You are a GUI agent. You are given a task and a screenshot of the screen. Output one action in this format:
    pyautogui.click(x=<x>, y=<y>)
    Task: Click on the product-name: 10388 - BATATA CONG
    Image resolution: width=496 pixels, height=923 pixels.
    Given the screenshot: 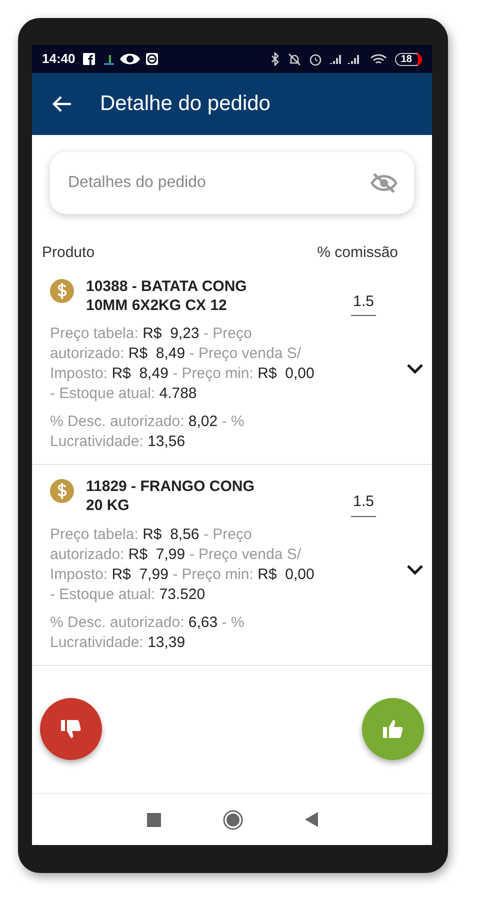 What is the action you would take?
    pyautogui.click(x=167, y=286)
    